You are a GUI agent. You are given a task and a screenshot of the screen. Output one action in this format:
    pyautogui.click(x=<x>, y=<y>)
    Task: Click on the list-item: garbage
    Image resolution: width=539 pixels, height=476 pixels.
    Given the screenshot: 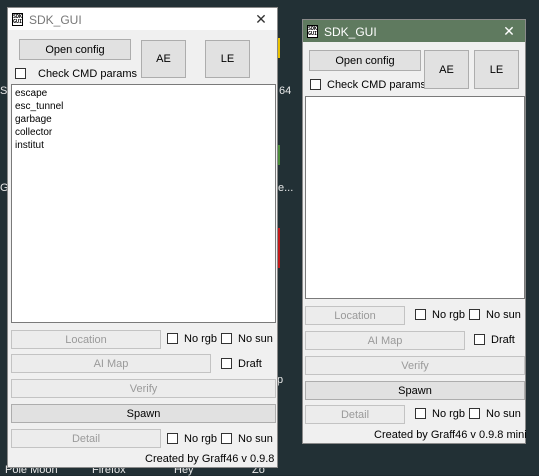 What is the action you would take?
    pyautogui.click(x=33, y=119)
    